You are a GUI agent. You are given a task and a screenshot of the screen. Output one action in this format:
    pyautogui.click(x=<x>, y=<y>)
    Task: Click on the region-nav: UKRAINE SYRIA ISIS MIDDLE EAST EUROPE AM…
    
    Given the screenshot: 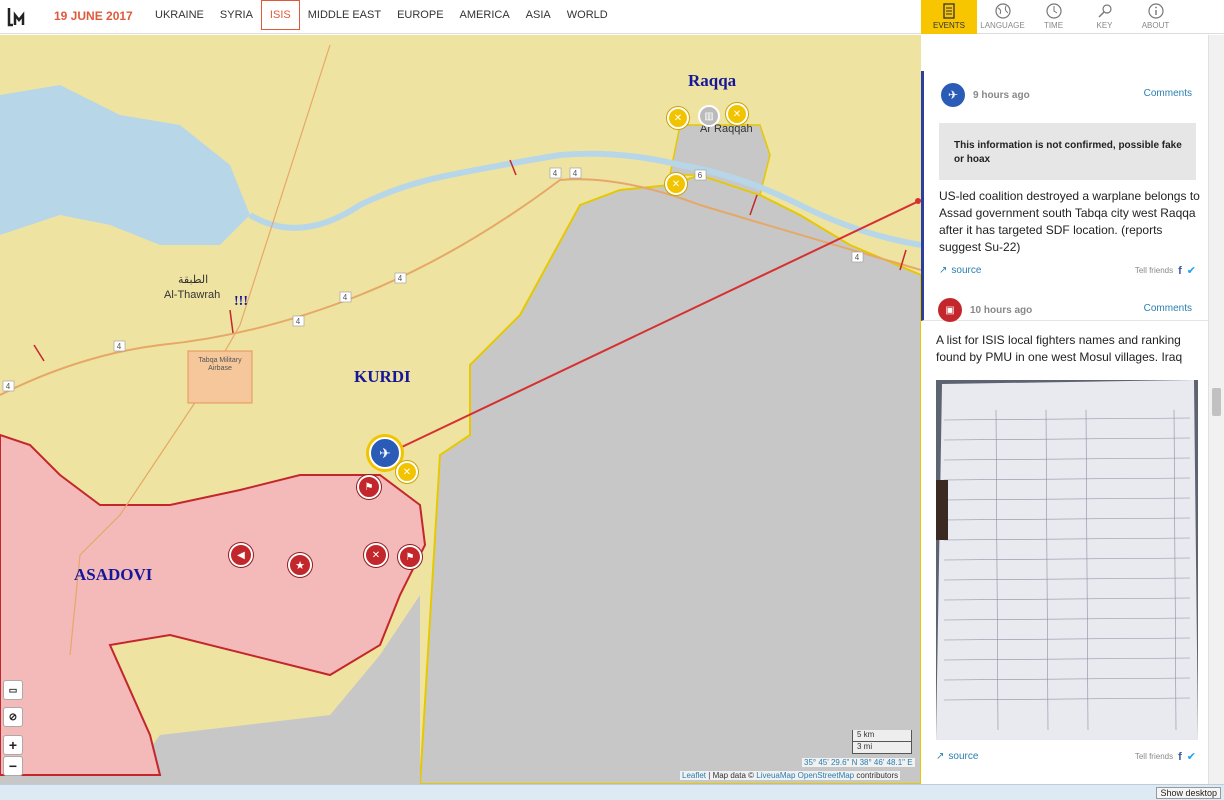 What is the action you would take?
    pyautogui.click(x=381, y=17)
    